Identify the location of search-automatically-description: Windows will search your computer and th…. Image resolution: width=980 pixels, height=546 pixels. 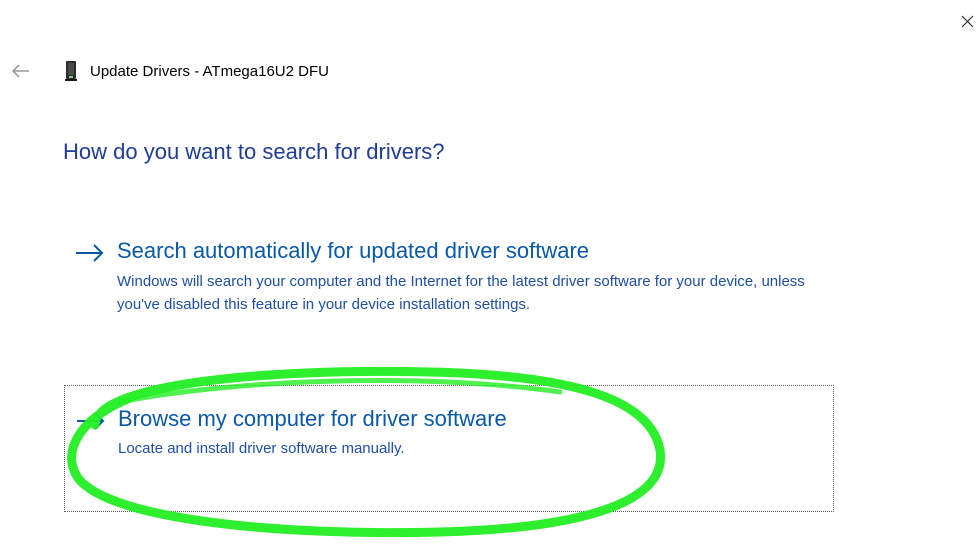
(461, 293).